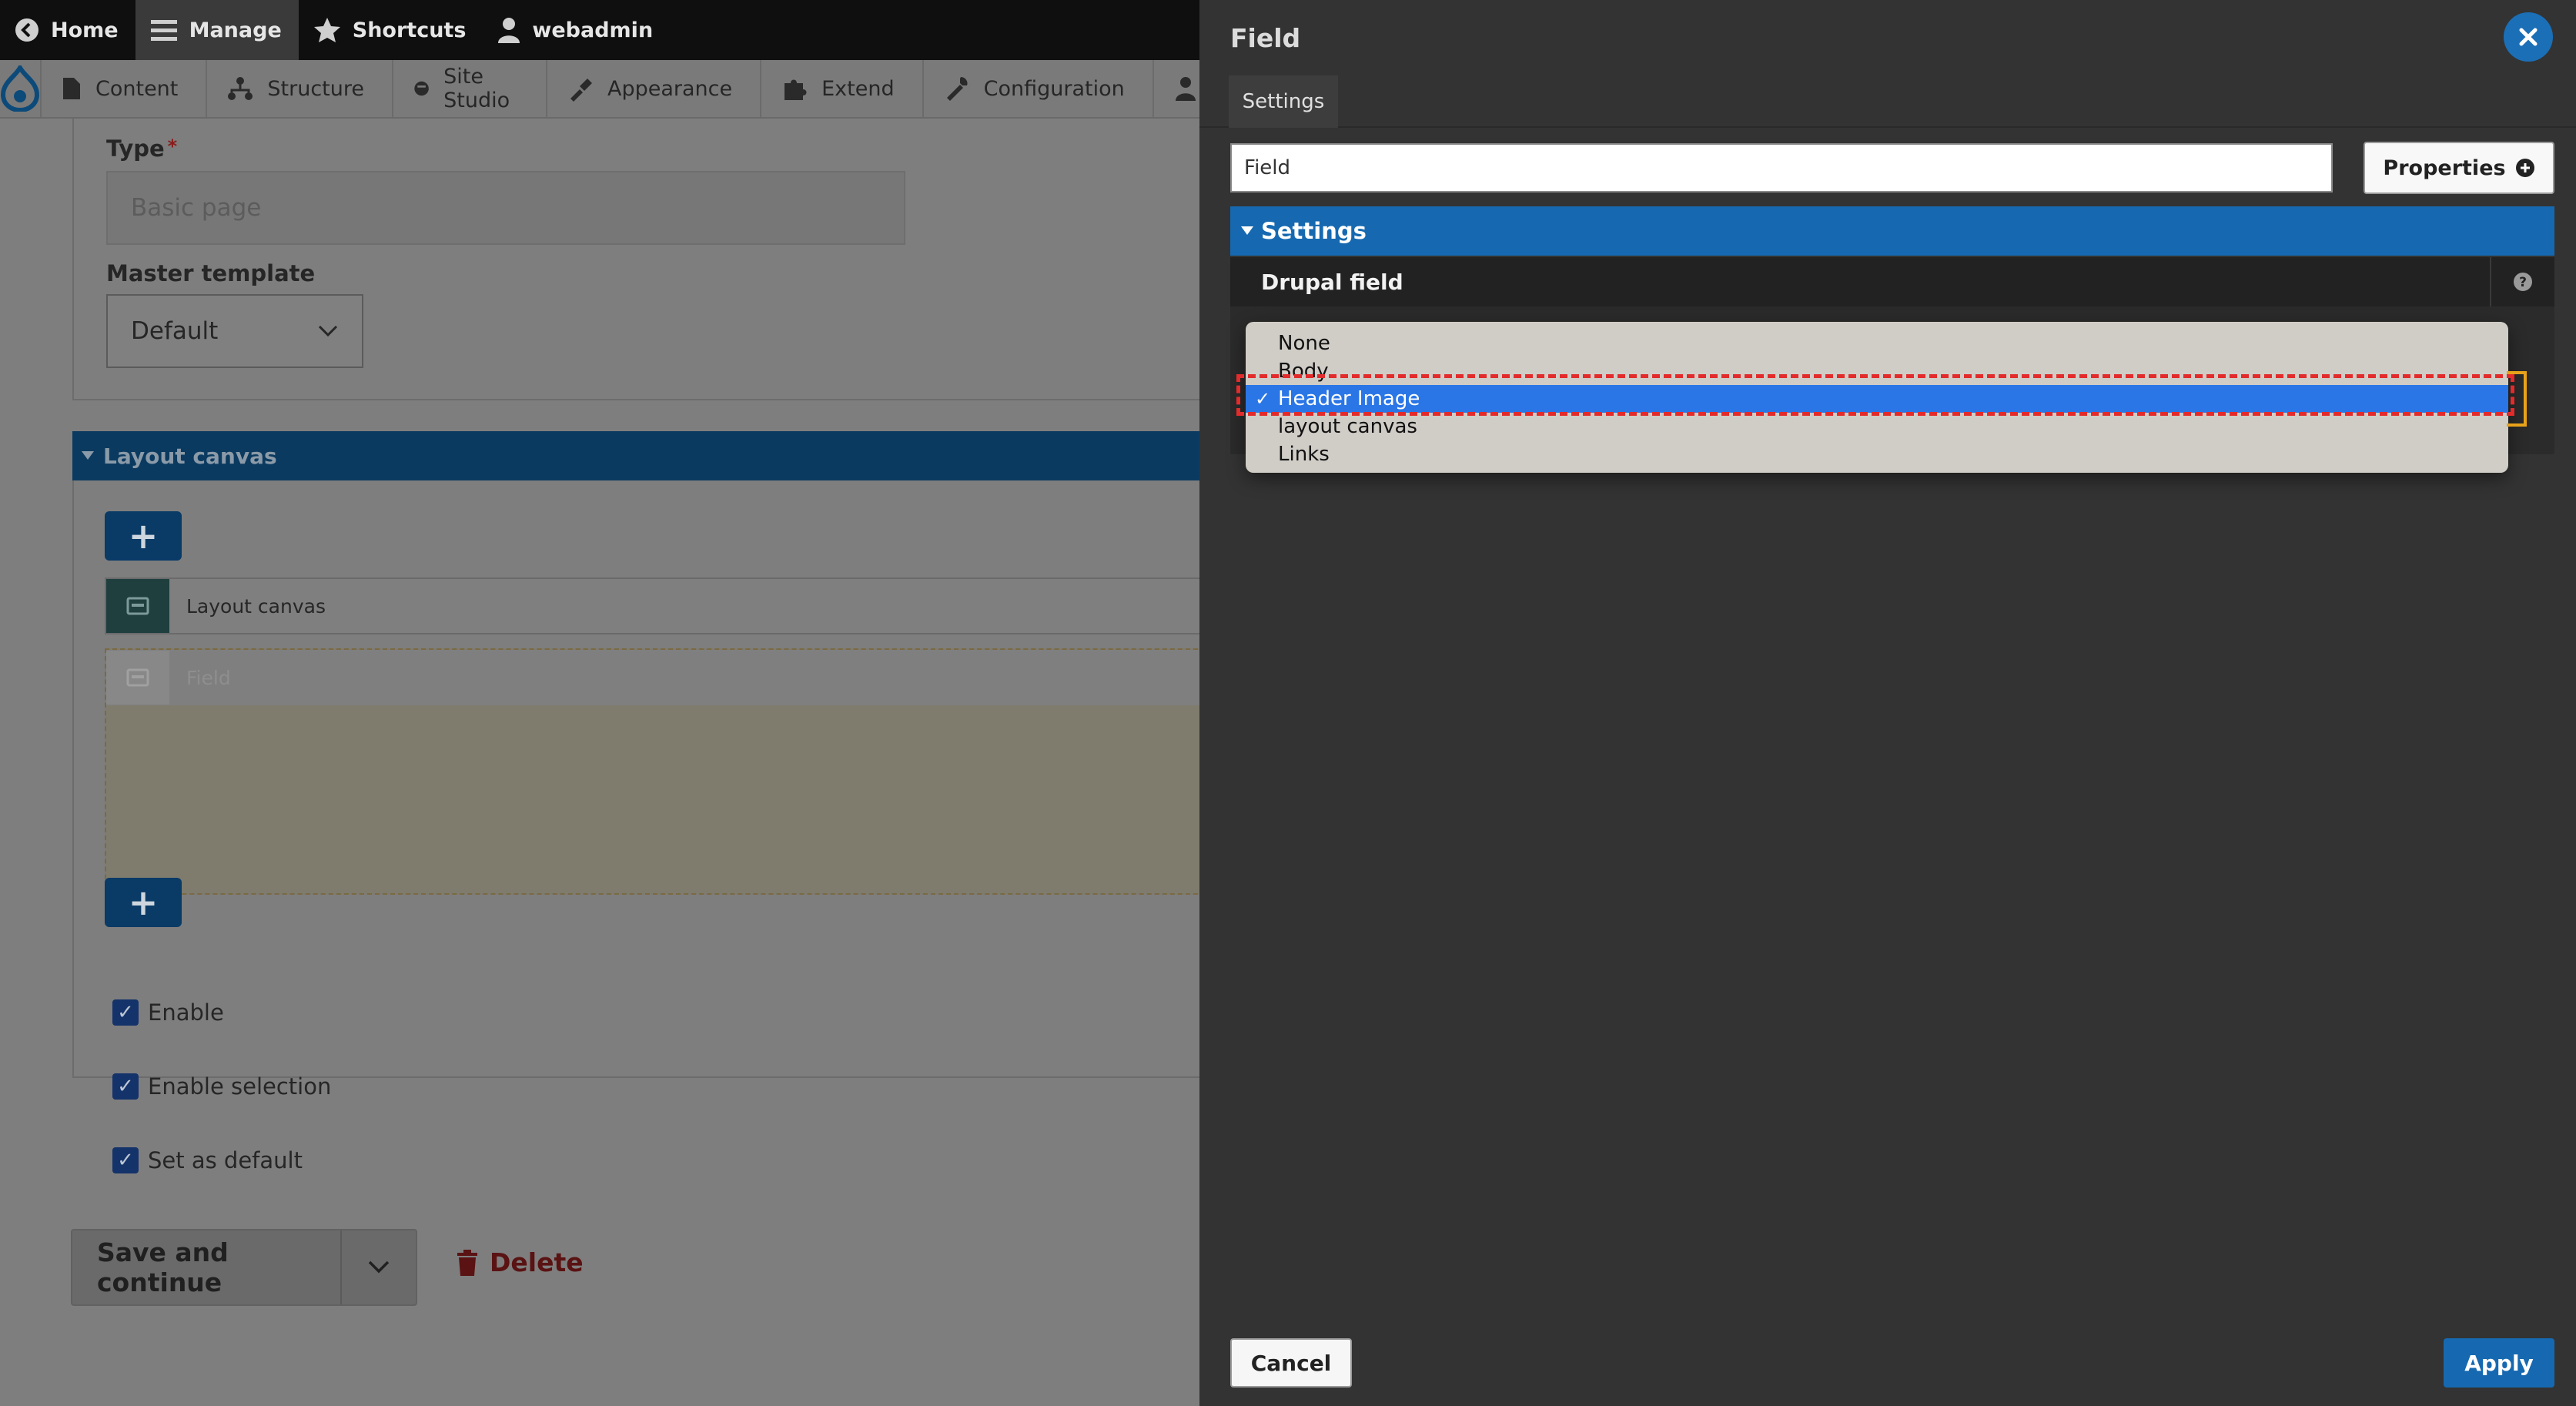 This screenshot has width=2576, height=1406. Describe the element at coordinates (537, 1262) in the screenshot. I see `delete-label: Delete` at that location.